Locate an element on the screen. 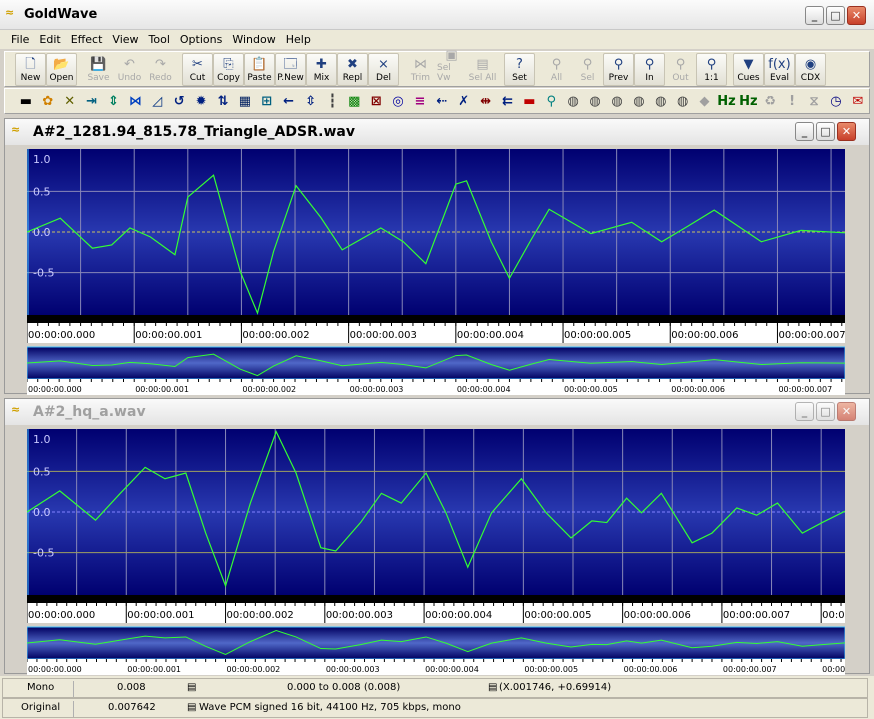 This screenshot has width=874, height=719. knob-alert-button: ◍ is located at coordinates (661, 101).